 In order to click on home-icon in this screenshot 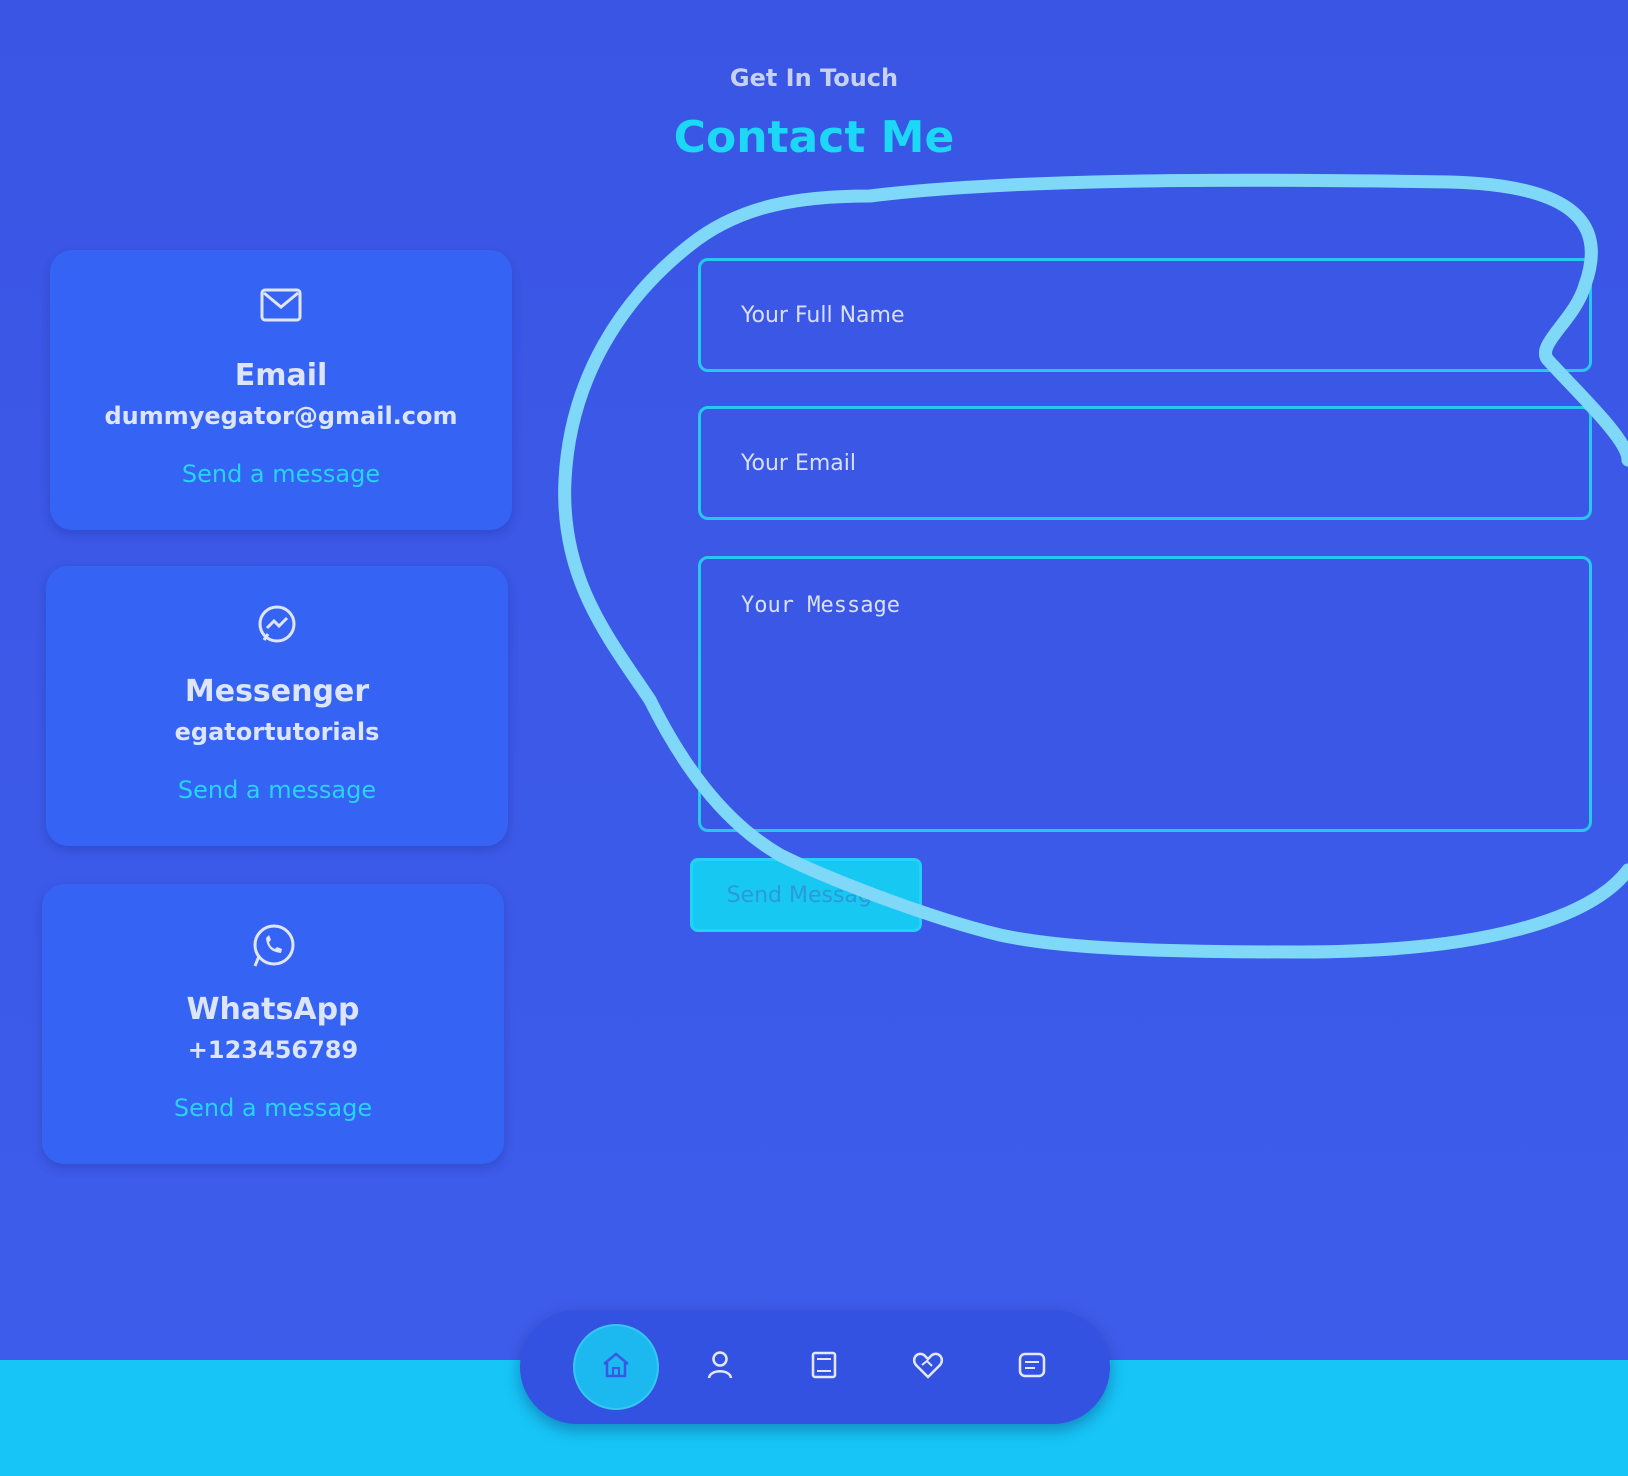, I will do `click(616, 1367)`.